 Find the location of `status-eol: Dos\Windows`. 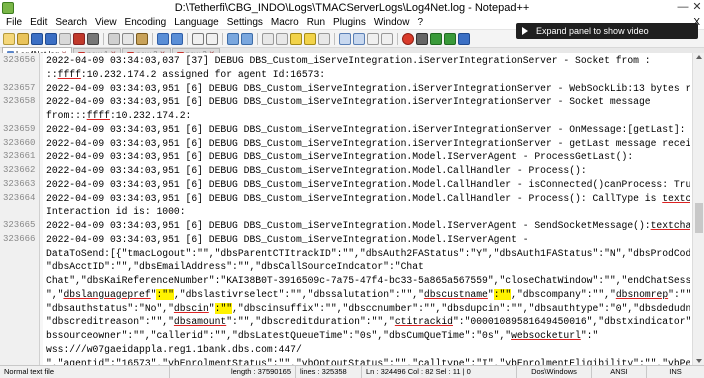

status-eol: Dos\Windows is located at coordinates (554, 371).